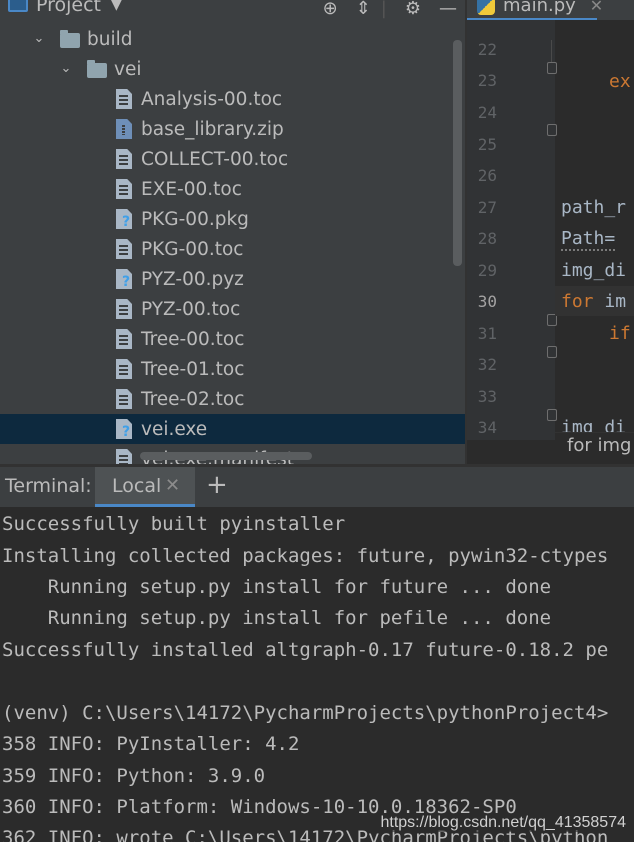 The width and height of the screenshot is (634, 842). What do you see at coordinates (457, 153) in the screenshot?
I see `vertical-scrollbar` at bounding box center [457, 153].